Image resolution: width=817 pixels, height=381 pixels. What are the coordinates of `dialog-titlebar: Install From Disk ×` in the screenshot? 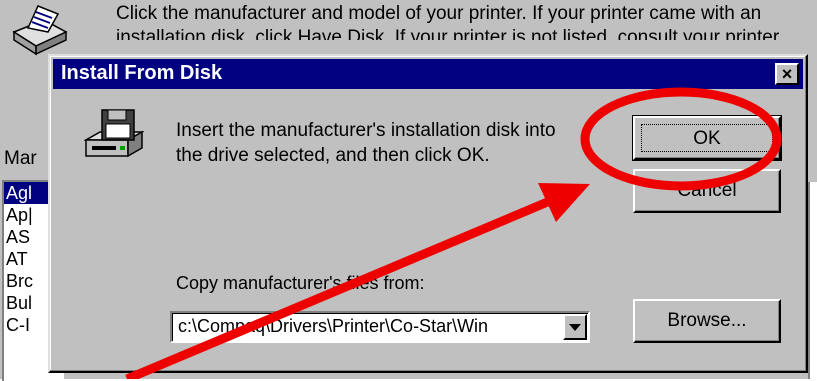 It's located at (428, 74).